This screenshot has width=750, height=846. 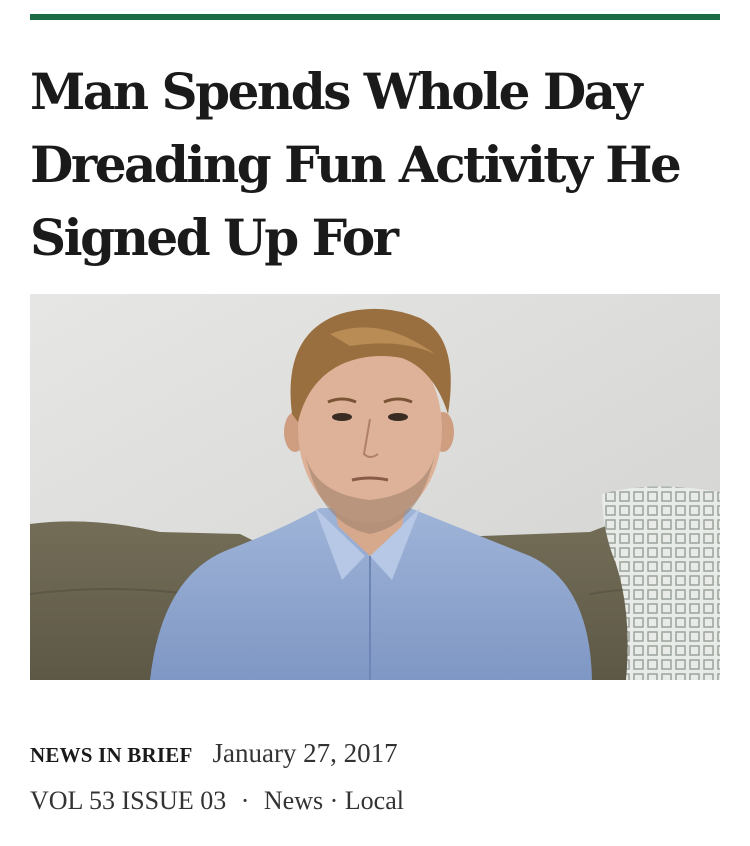 I want to click on top-accent-rule, so click(x=375, y=17).